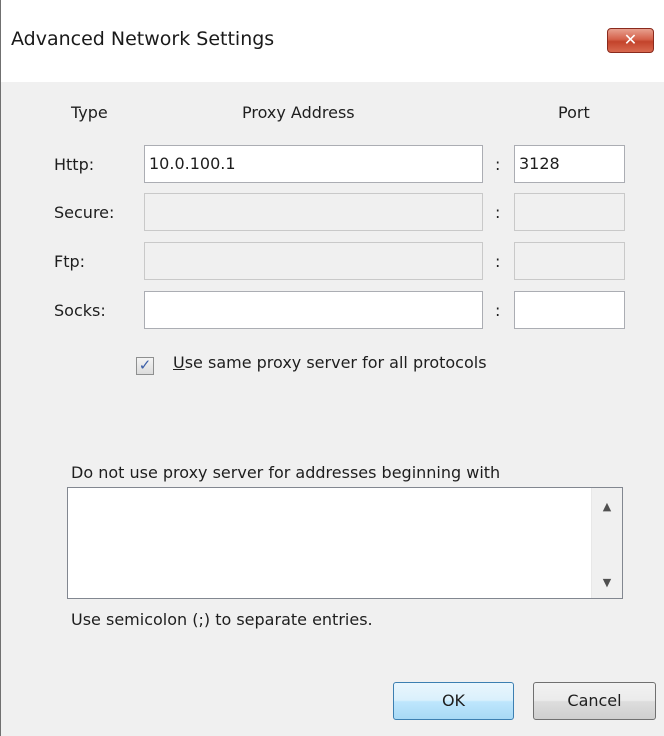 The height and width of the screenshot is (736, 664). Describe the element at coordinates (594, 701) in the screenshot. I see `cancel-button: Cancel` at that location.